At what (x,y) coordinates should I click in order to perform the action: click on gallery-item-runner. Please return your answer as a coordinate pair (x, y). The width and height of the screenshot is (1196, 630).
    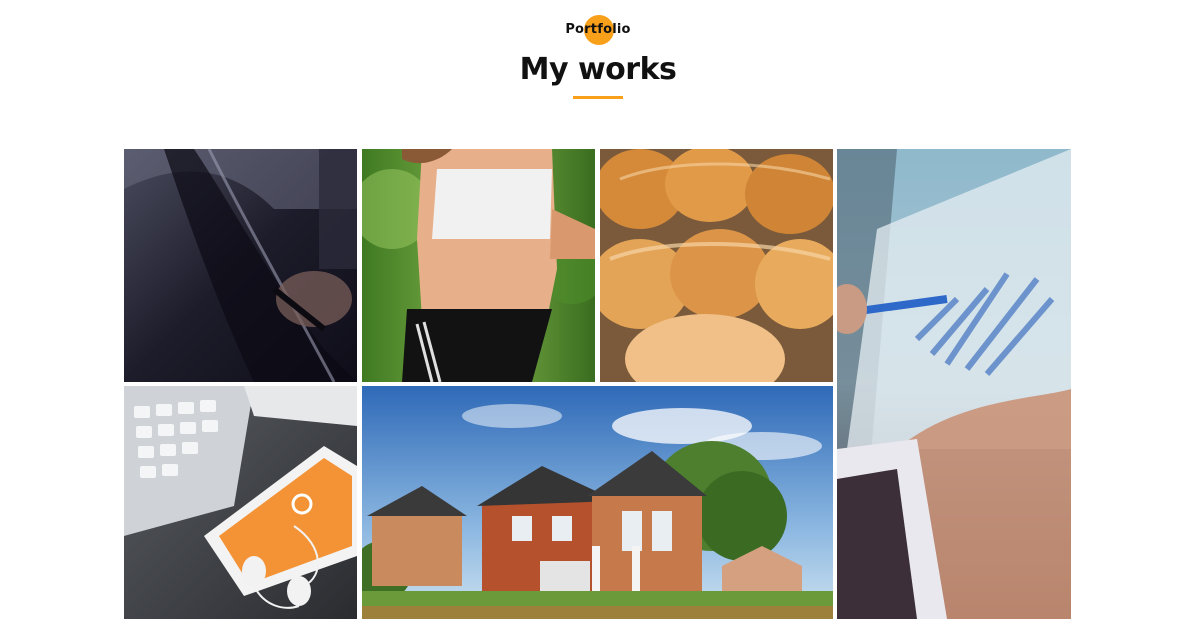
    Looking at the image, I should click on (478, 265).